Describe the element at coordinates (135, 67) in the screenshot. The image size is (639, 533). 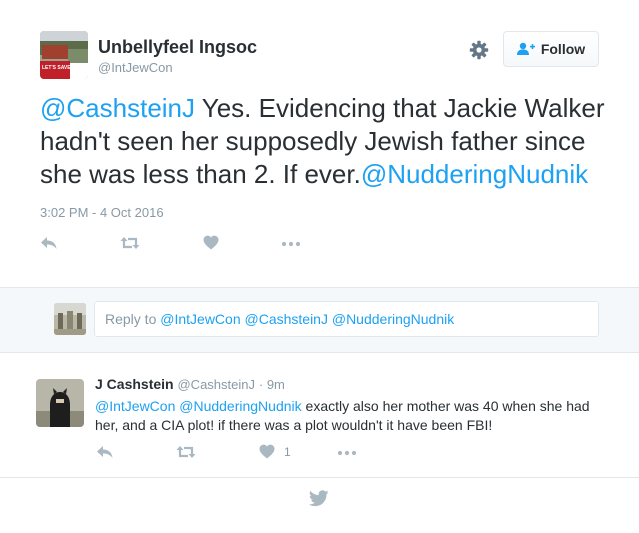
I see `user-handle: @IntJewCon` at that location.